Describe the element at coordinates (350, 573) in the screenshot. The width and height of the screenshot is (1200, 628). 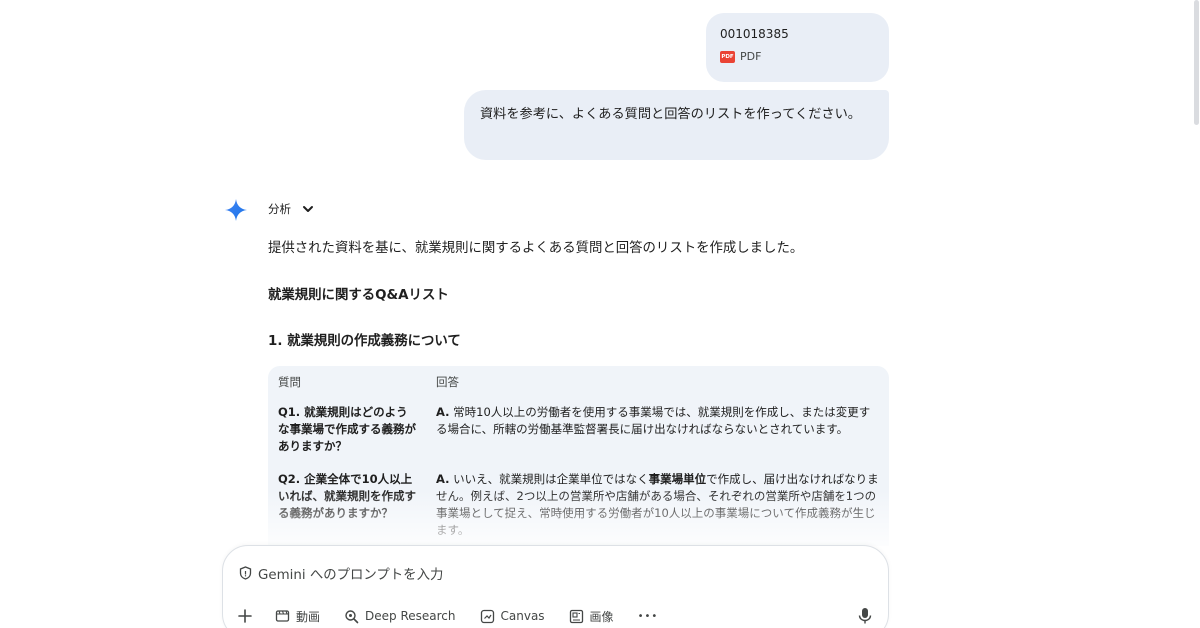
I see `prompt-input-placeholder: Gemini へのプロンプトを入力` at that location.